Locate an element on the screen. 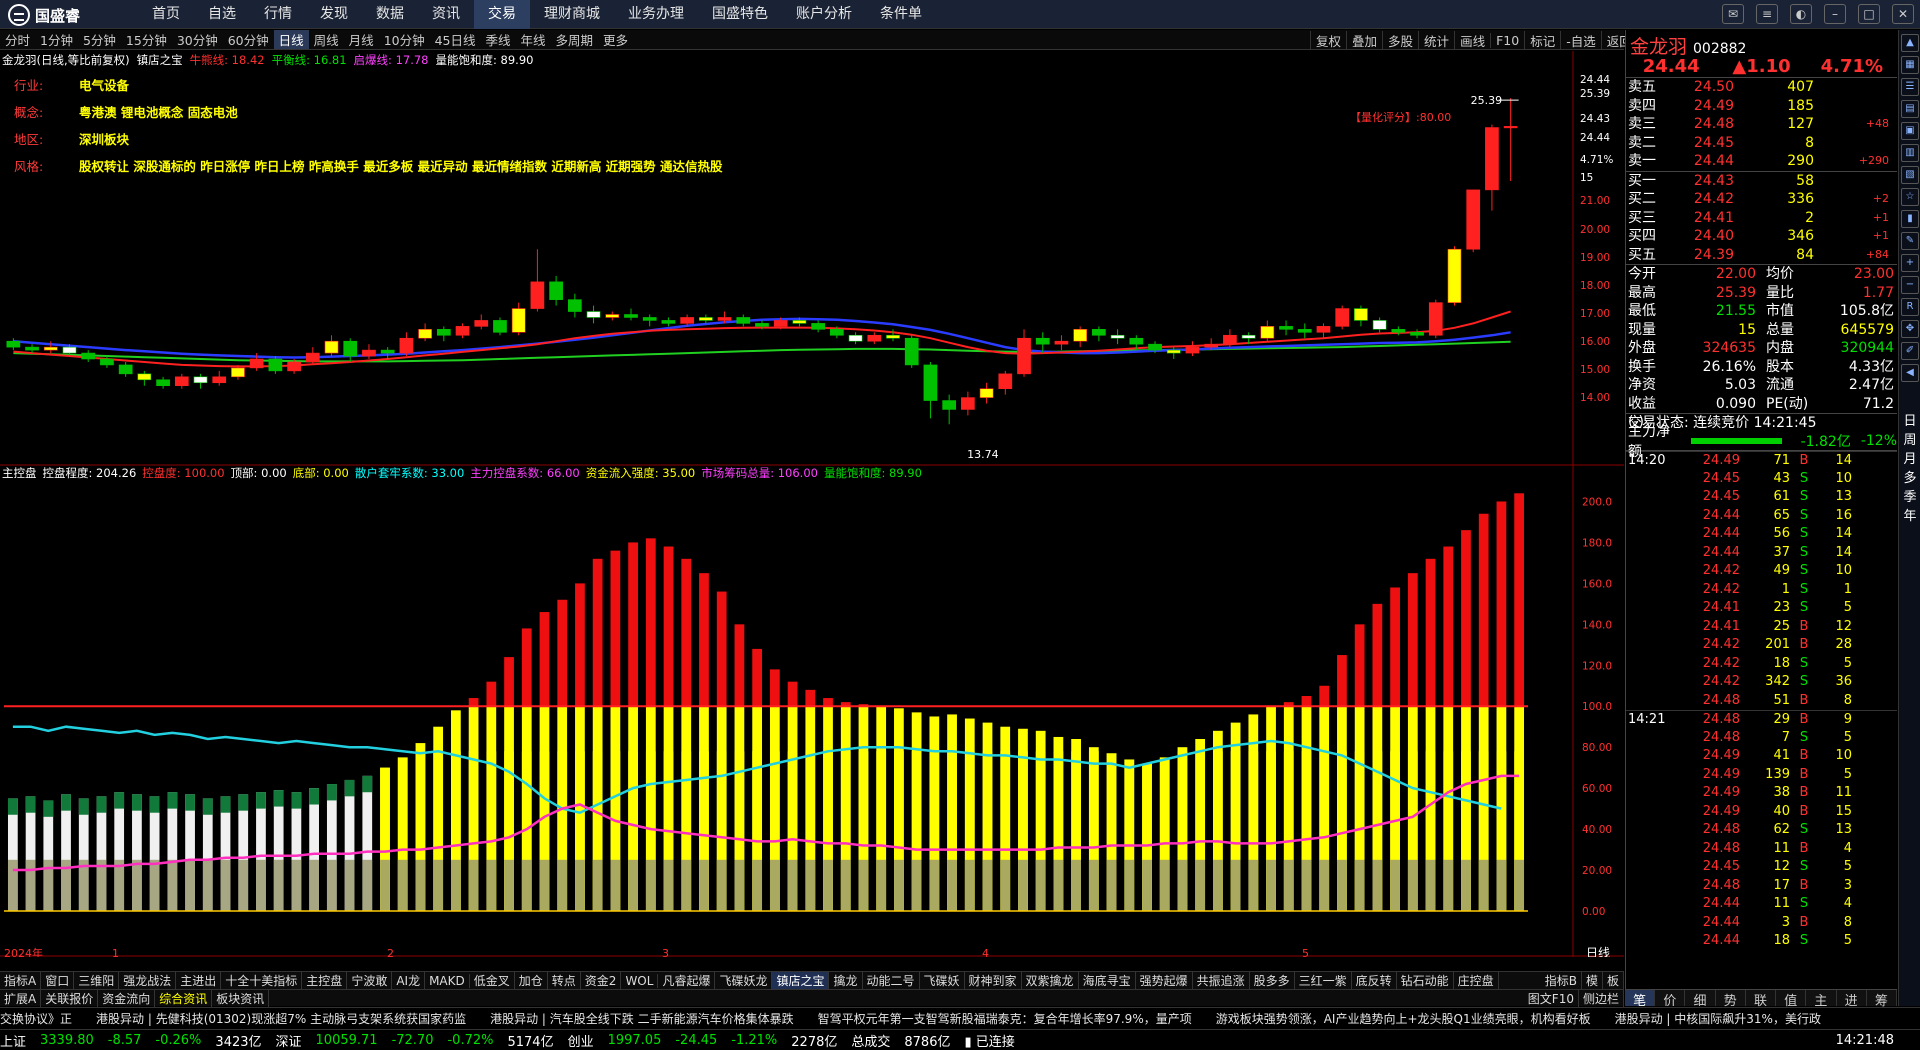 This screenshot has height=1050, width=1920. indicator-tab: 财神到家 is located at coordinates (993, 980).